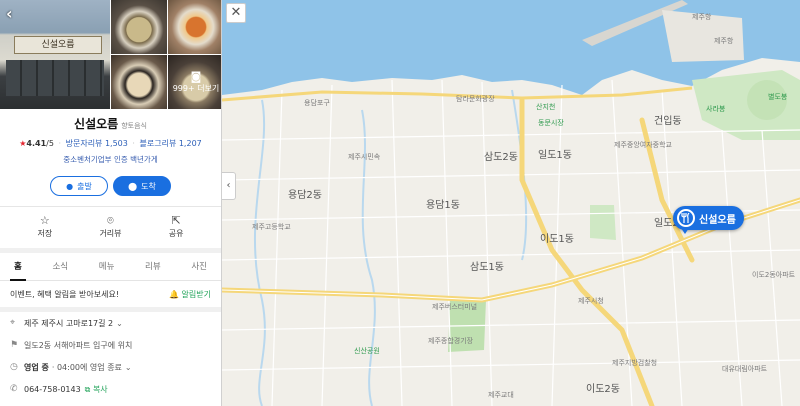 This screenshot has width=800, height=406. What do you see at coordinates (18, 267) in the screenshot?
I see `tab-home: 홈` at bounding box center [18, 267].